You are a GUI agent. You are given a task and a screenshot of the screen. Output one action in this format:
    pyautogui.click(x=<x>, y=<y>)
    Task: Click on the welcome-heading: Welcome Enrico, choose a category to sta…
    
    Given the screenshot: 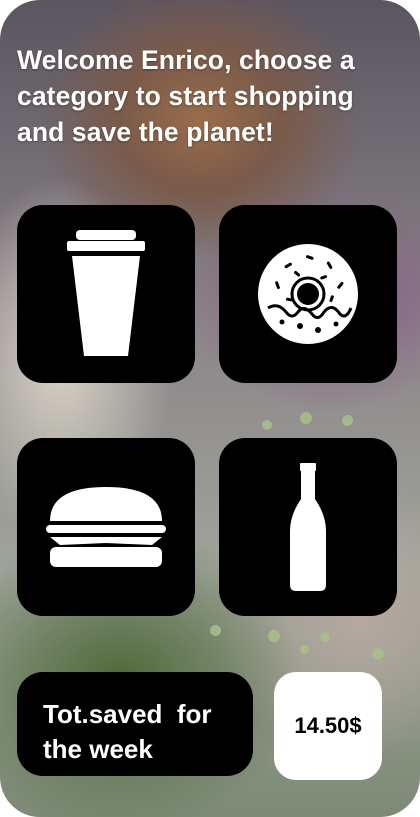 What is the action you would take?
    pyautogui.click(x=186, y=96)
    